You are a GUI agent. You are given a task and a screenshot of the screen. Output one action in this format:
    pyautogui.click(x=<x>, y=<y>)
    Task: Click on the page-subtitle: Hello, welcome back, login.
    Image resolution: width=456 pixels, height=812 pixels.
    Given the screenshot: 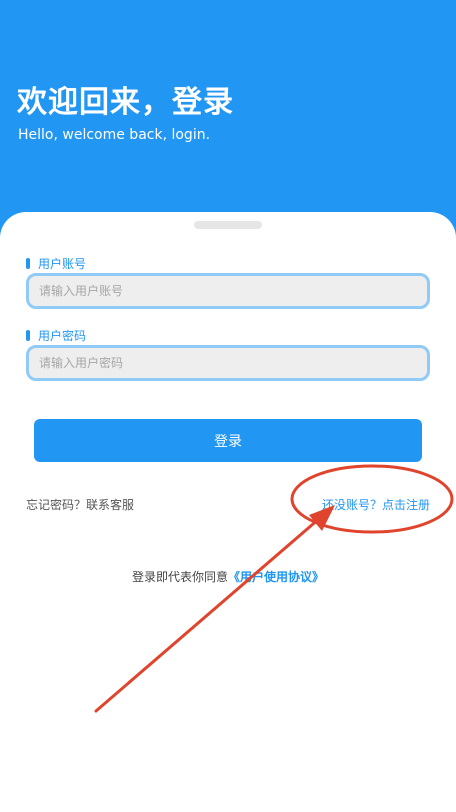 What is the action you would take?
    pyautogui.click(x=114, y=135)
    